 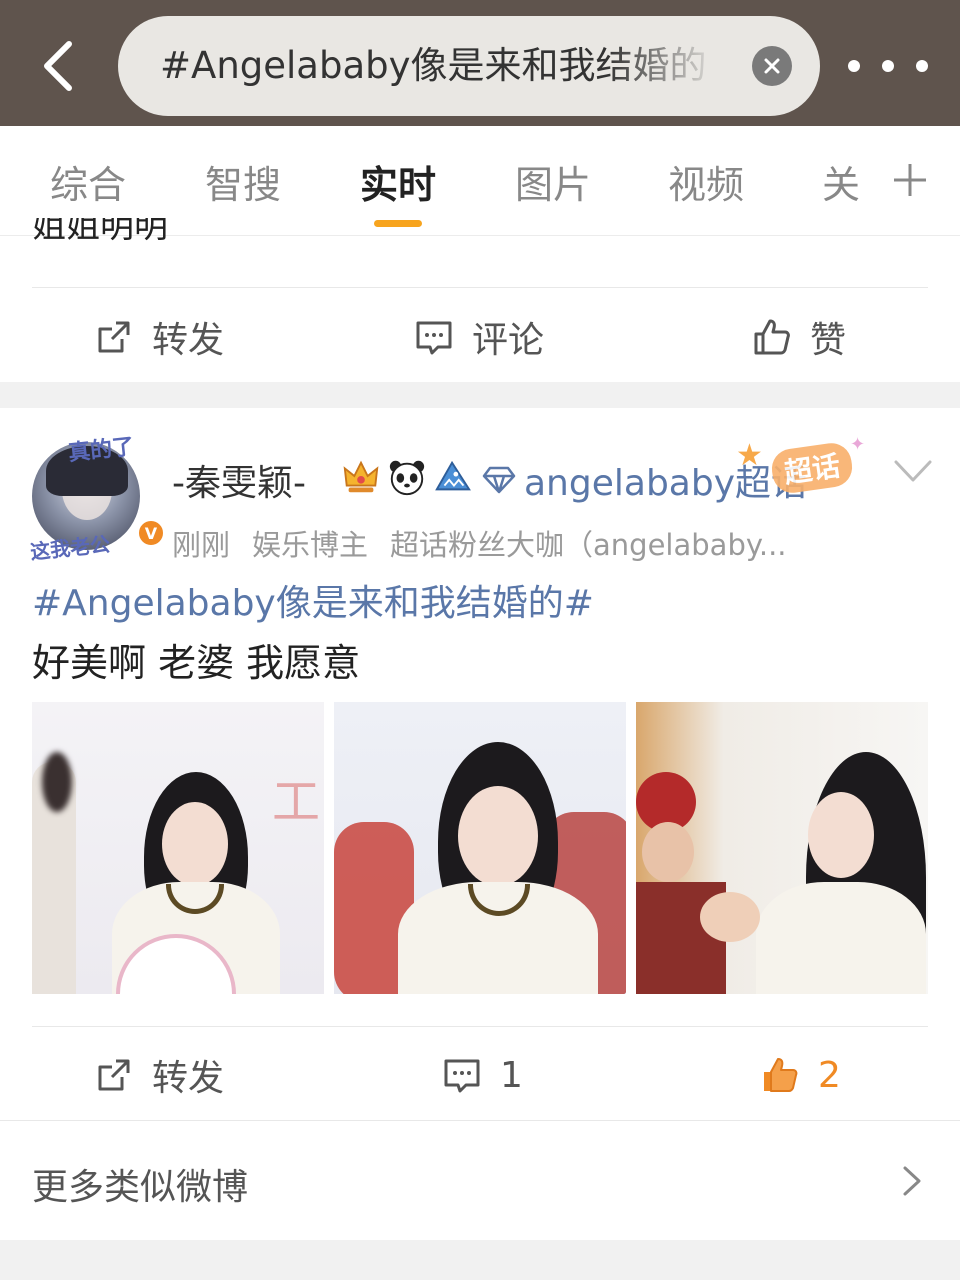 I want to click on comment-count: 1, so click(x=511, y=1075).